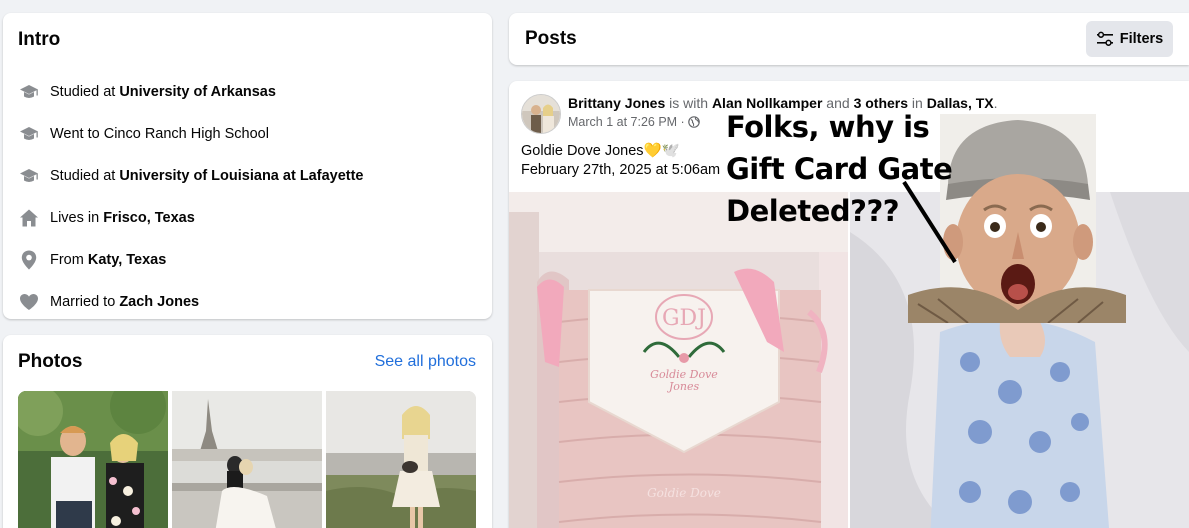 The width and height of the screenshot is (1189, 528). I want to click on intro-item-education-1: Studied at University of Arkansas, so click(147, 92).